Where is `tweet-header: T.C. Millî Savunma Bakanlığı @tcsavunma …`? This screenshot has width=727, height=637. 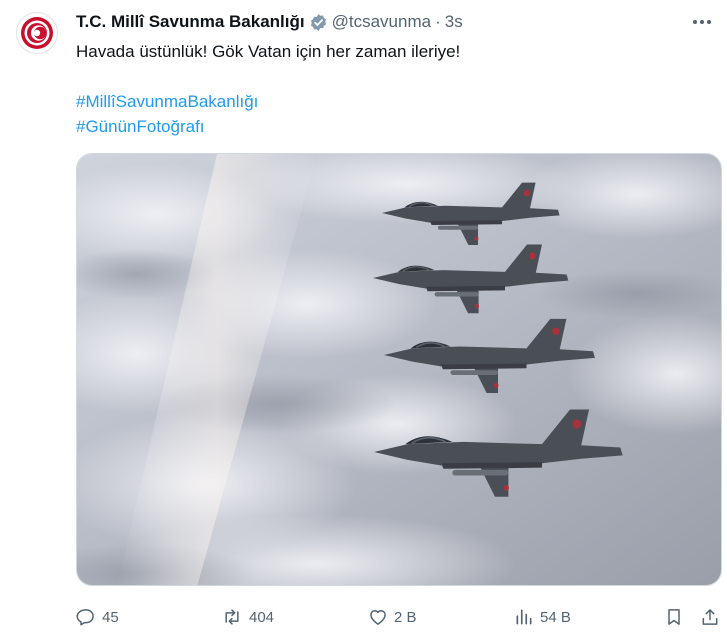
tweet-header: T.C. Millî Savunma Bakanlığı @tcsavunma … is located at coordinates (269, 22).